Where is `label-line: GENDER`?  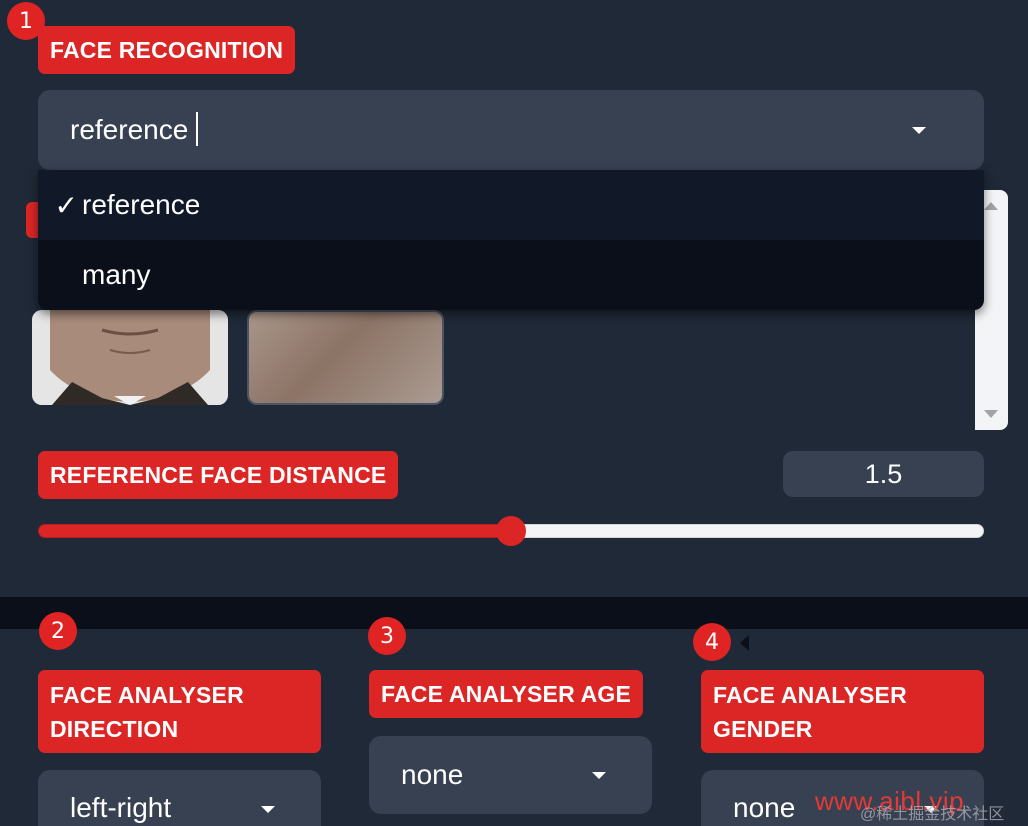 label-line: GENDER is located at coordinates (763, 728).